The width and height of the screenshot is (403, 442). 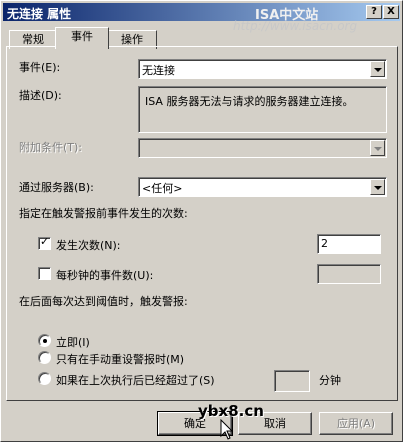 I want to click on window-title: 无连接 属性, so click(x=39, y=14).